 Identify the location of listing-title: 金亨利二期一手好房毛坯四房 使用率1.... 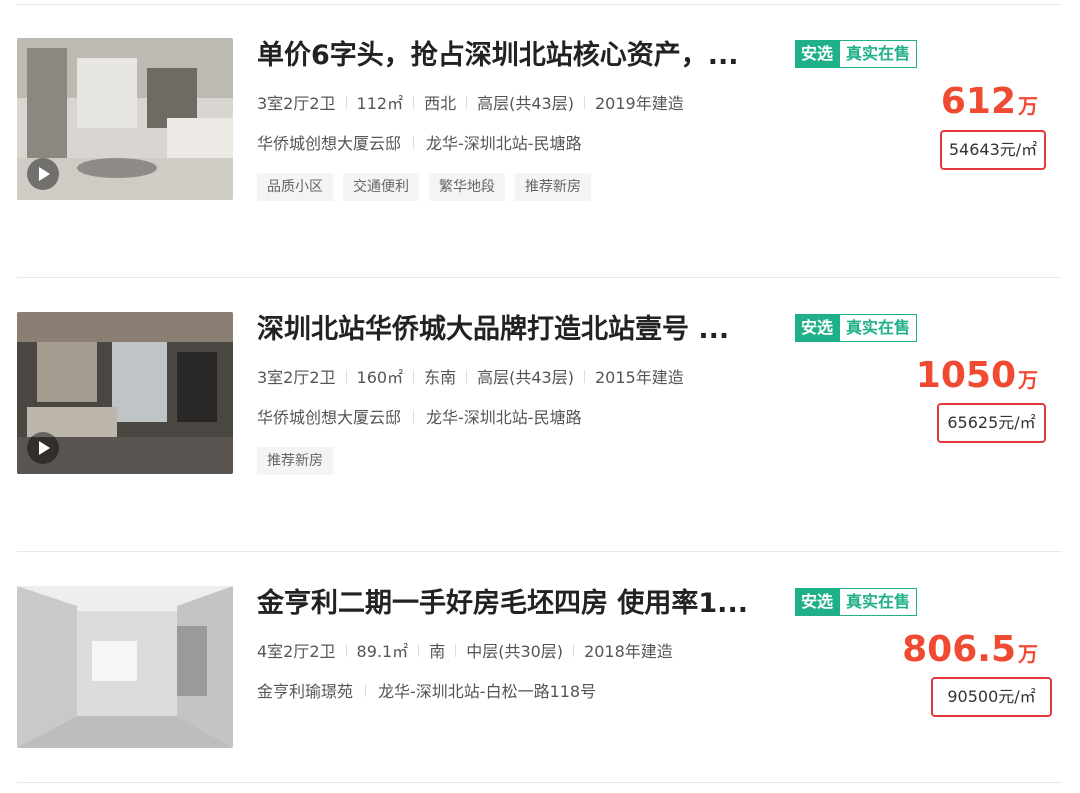
(522, 604).